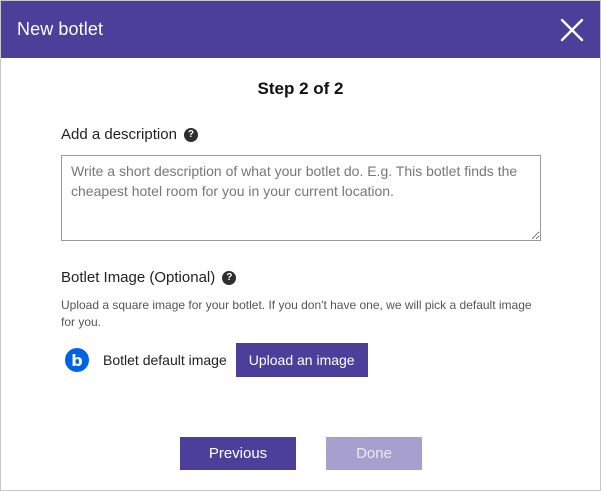  I want to click on botlet-default-logo: b, so click(77, 360).